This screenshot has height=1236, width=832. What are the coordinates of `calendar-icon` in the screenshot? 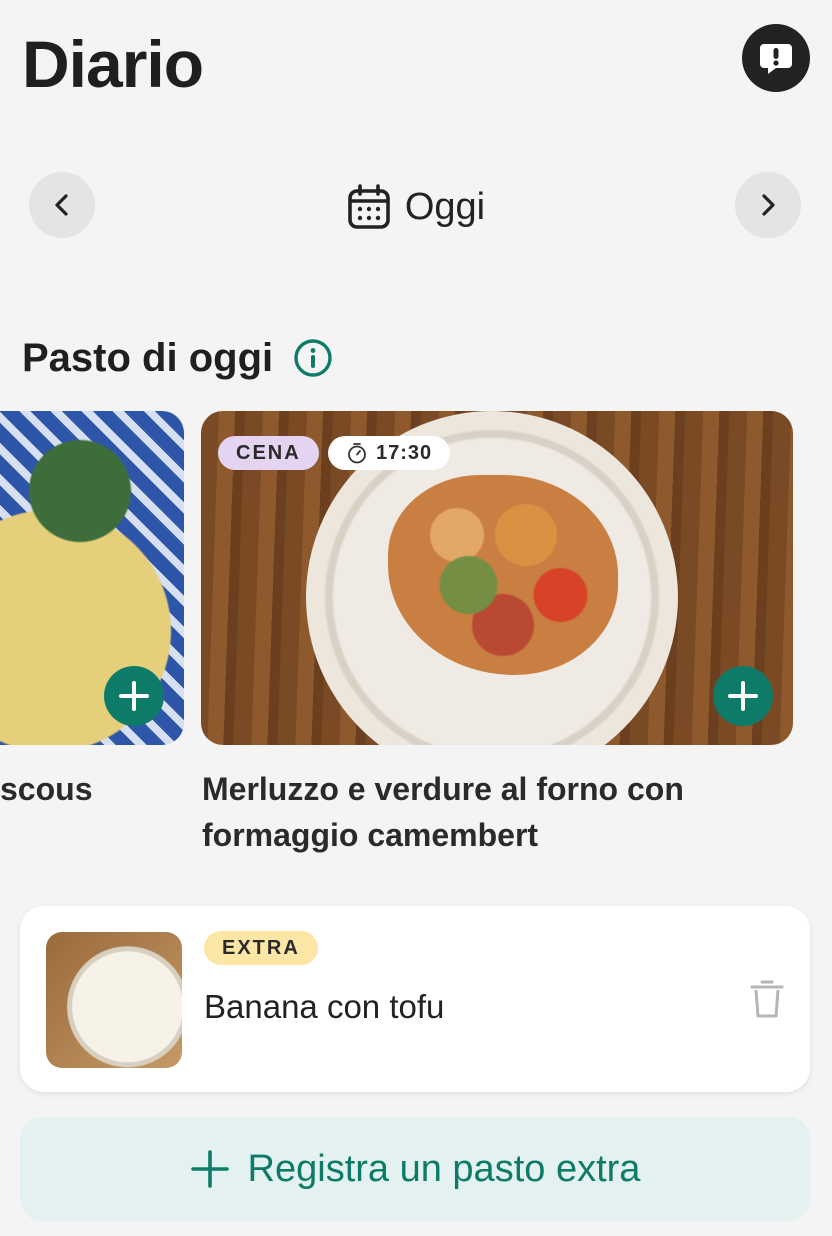 It's located at (369, 206).